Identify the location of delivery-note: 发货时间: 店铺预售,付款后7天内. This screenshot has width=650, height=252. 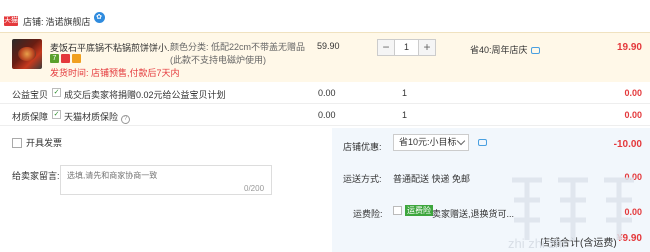
(115, 73).